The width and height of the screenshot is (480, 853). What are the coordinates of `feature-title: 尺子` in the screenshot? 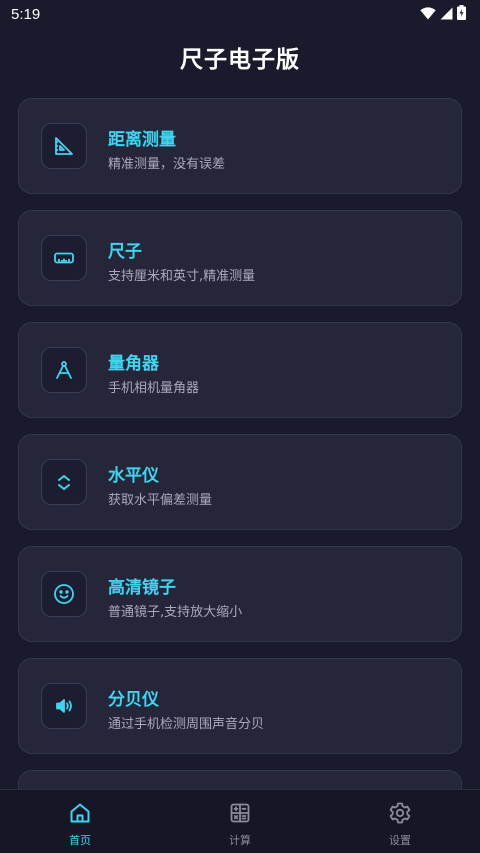 It's located at (125, 252).